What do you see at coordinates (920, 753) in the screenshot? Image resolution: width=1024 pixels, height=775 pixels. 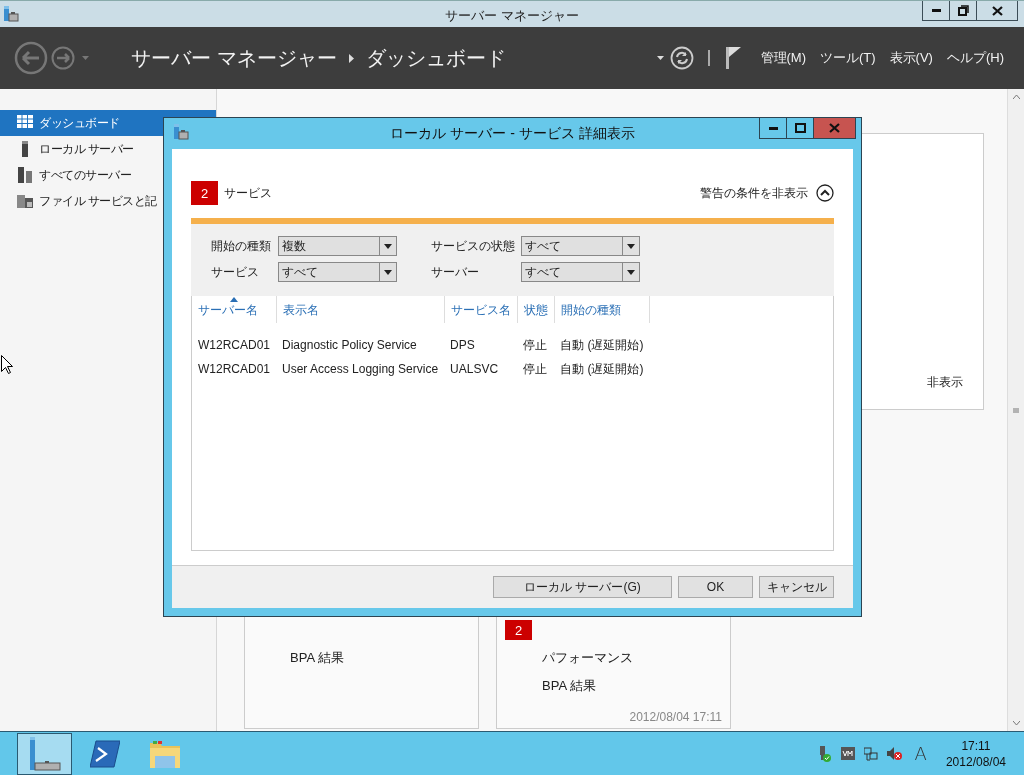 I see `input-mode-indicator: A` at bounding box center [920, 753].